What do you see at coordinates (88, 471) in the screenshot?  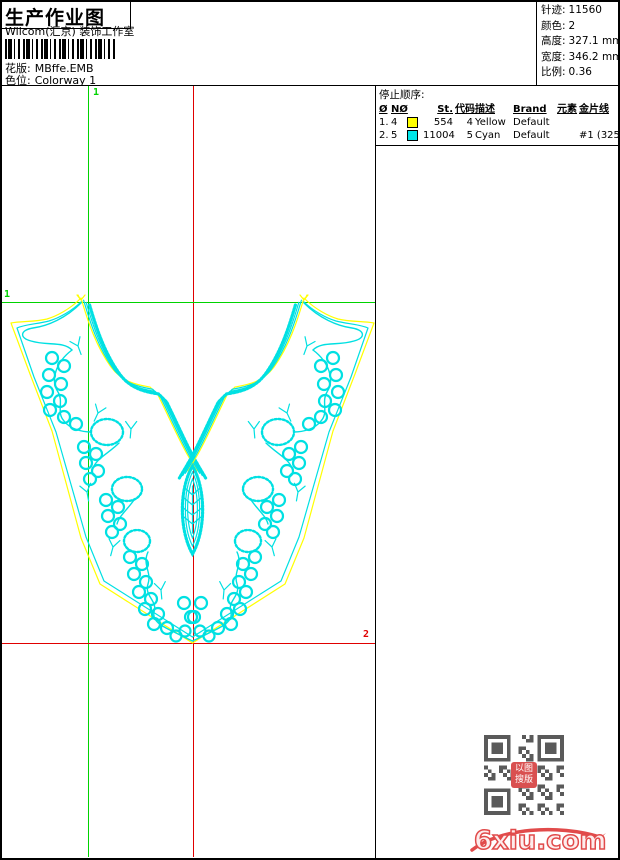 I see `guide-start-vertical` at bounding box center [88, 471].